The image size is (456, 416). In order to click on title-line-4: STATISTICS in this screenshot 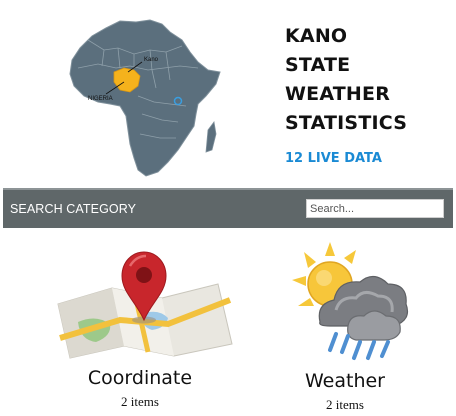, I will do `click(346, 123)`.